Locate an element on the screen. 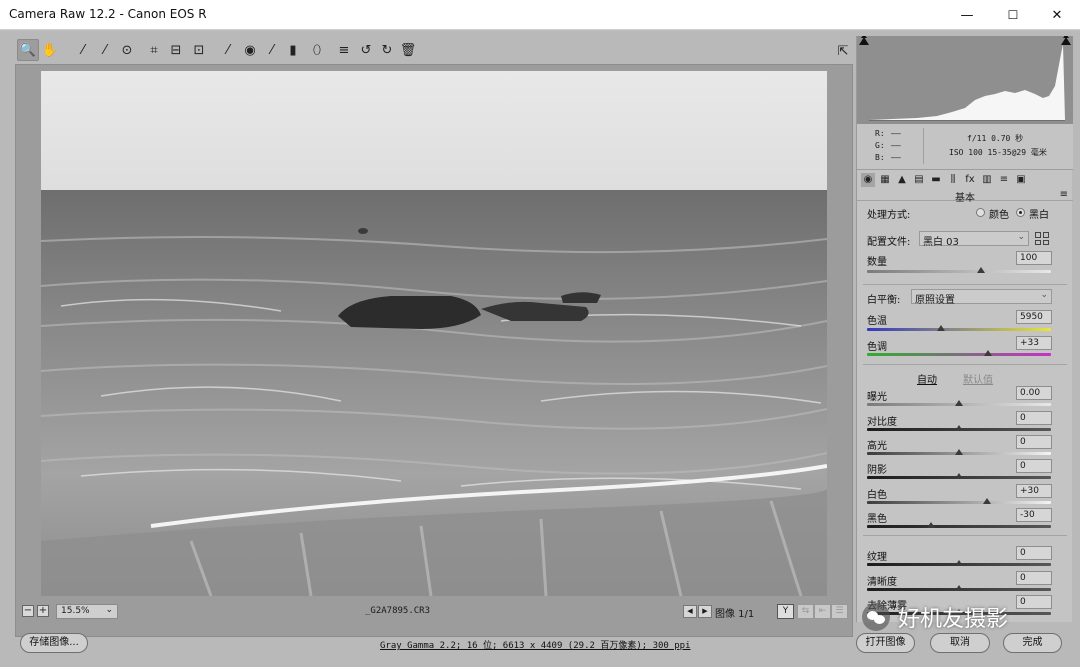 This screenshot has width=1080, height=667. fullscreen-icon: ⇱ is located at coordinates (843, 51).